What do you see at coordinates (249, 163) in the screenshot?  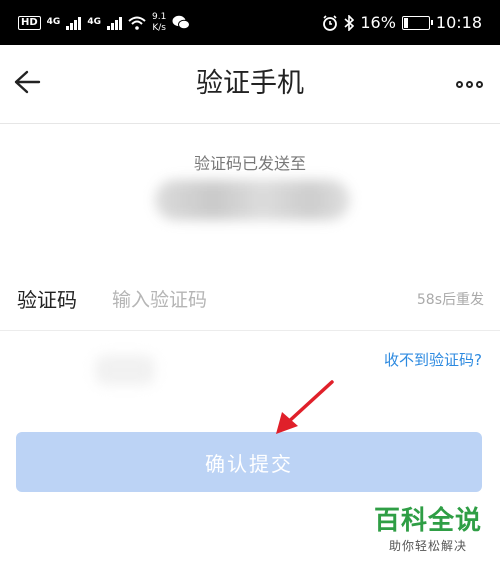 I see `code-sent-label: 验证码已发送至` at bounding box center [249, 163].